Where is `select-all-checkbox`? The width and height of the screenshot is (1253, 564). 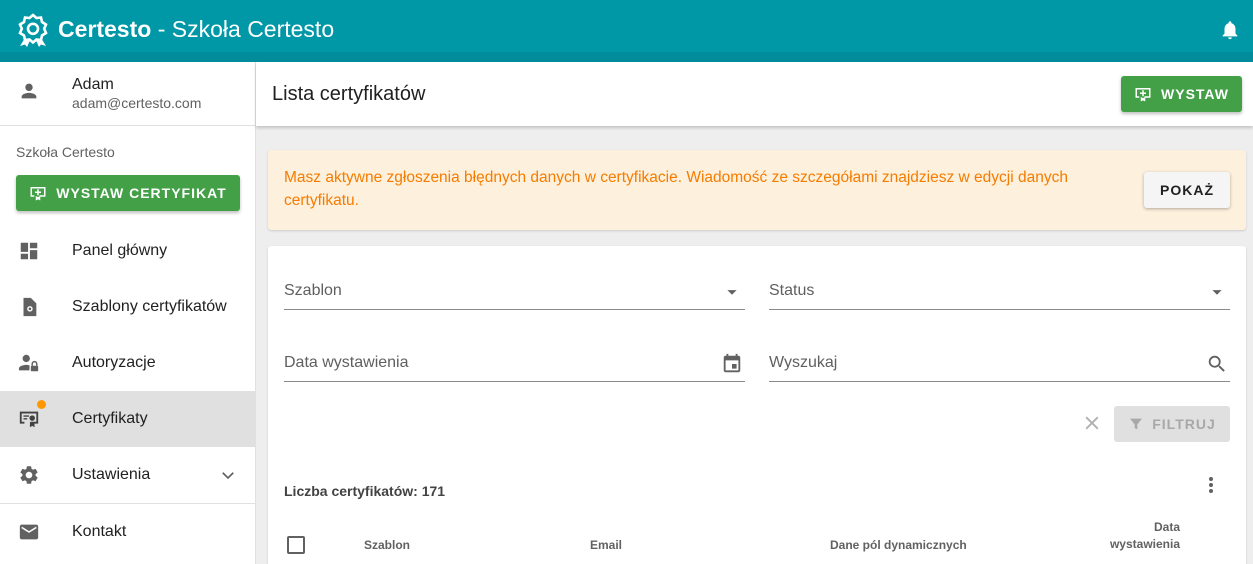
select-all-checkbox is located at coordinates (296, 545).